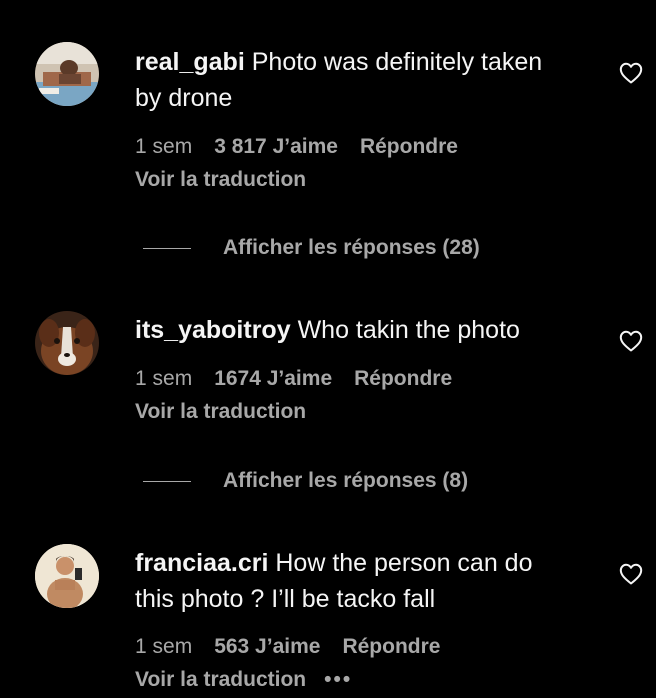 The width and height of the screenshot is (656, 698). I want to click on comment-body: Who takin the photo, so click(408, 330).